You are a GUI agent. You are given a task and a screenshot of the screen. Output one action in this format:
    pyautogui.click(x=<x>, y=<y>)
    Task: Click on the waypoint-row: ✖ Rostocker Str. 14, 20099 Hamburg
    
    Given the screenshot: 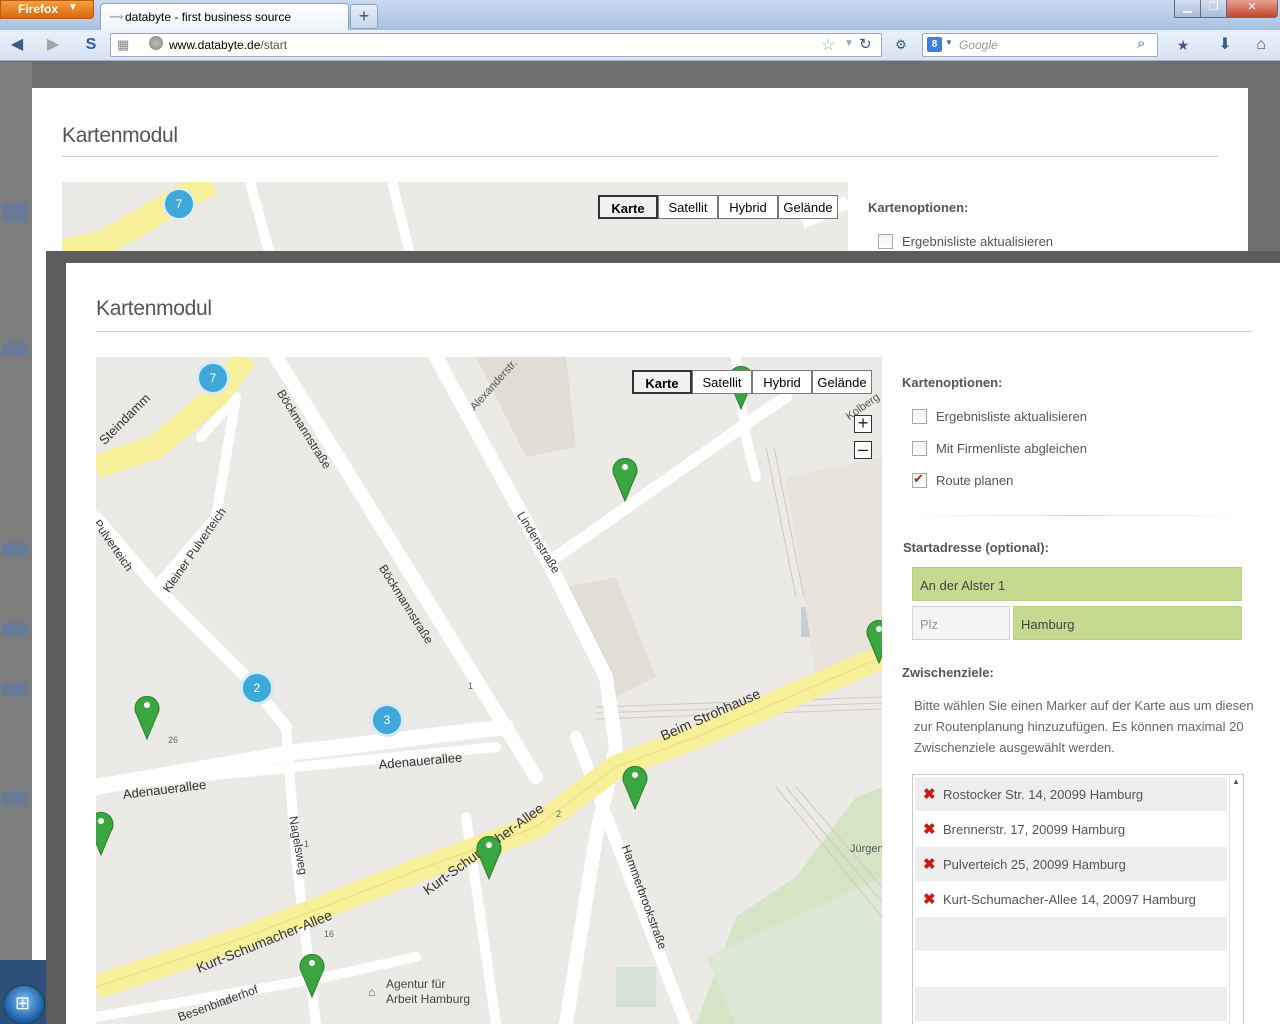 What is the action you would take?
    pyautogui.click(x=1071, y=794)
    